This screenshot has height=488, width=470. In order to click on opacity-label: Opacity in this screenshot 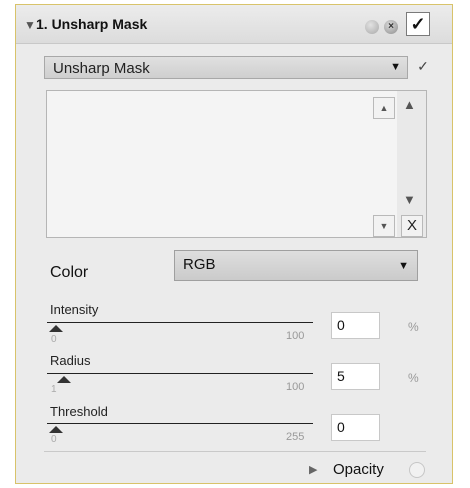, I will do `click(358, 469)`.